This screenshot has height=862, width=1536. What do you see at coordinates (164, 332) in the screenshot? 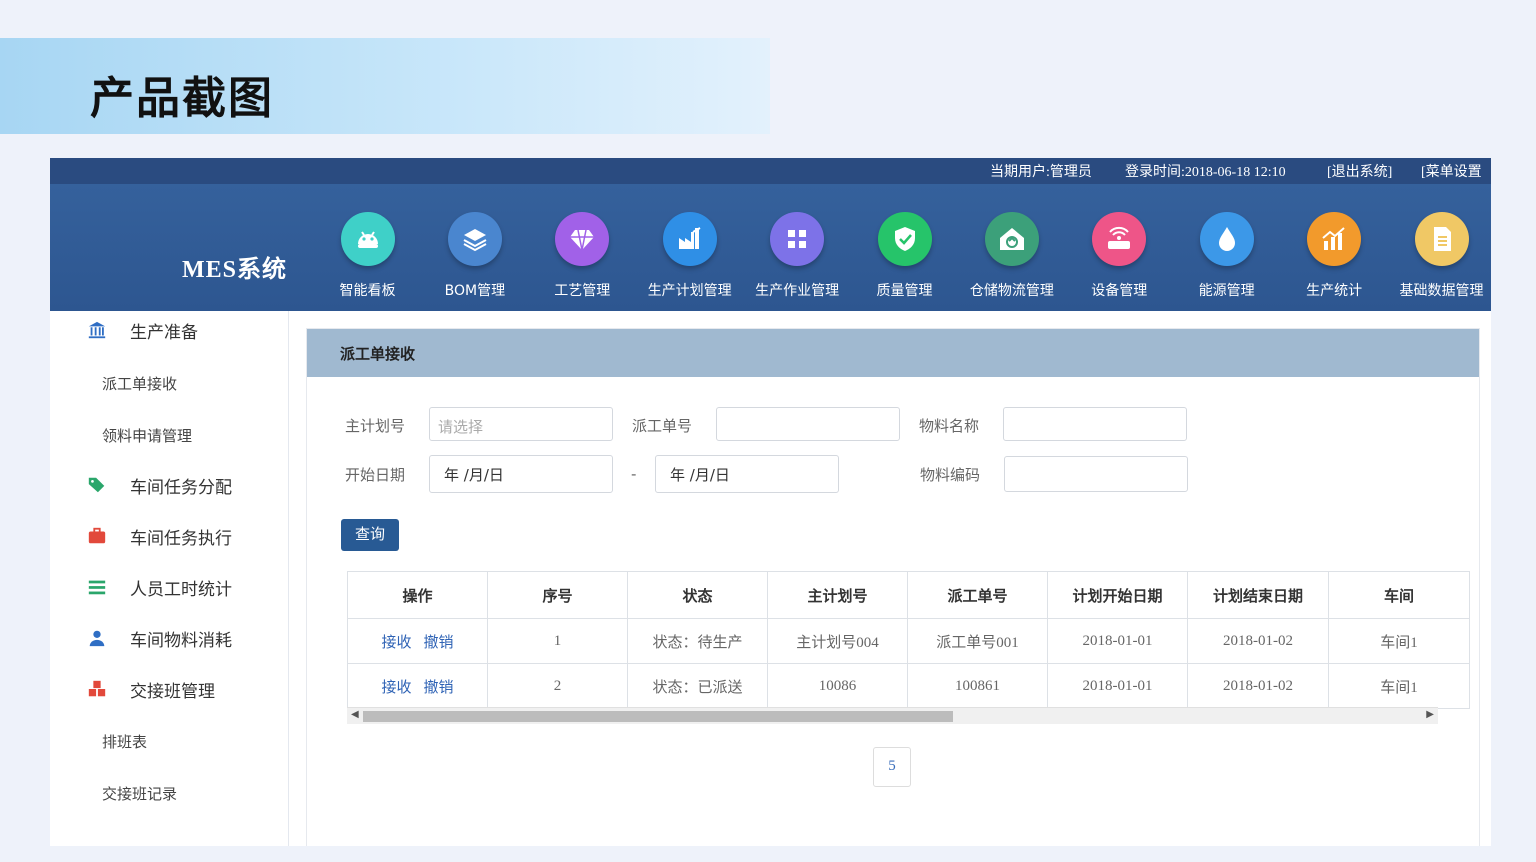
I see `sidebar-item-label: 生产准备` at bounding box center [164, 332].